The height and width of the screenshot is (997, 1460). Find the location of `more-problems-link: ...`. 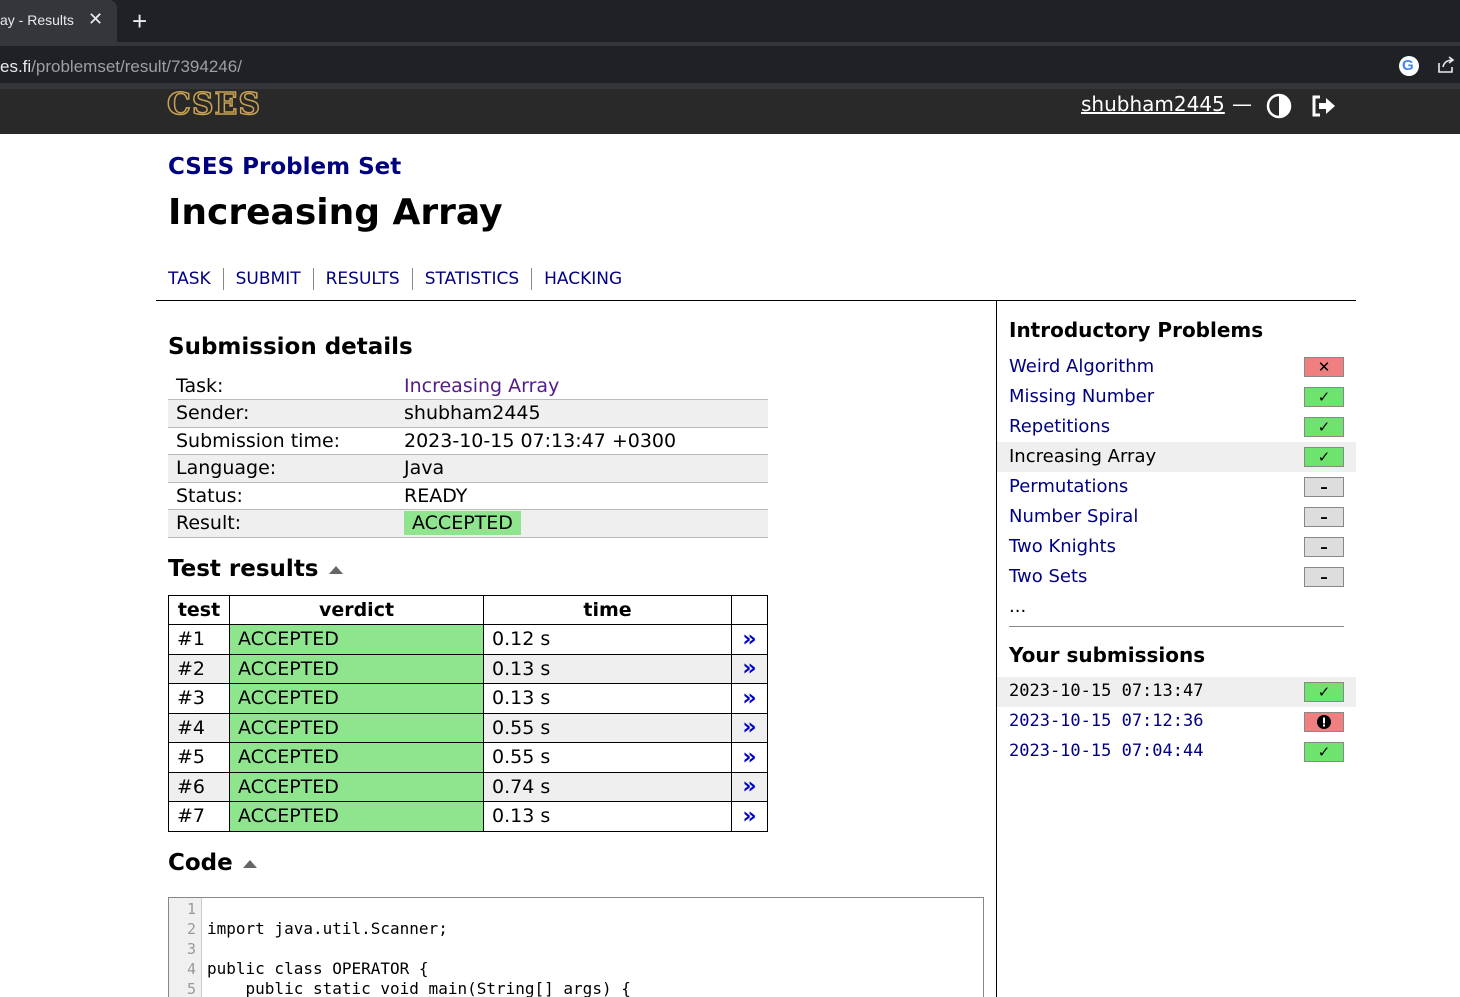

more-problems-link: ... is located at coordinates (1017, 606).